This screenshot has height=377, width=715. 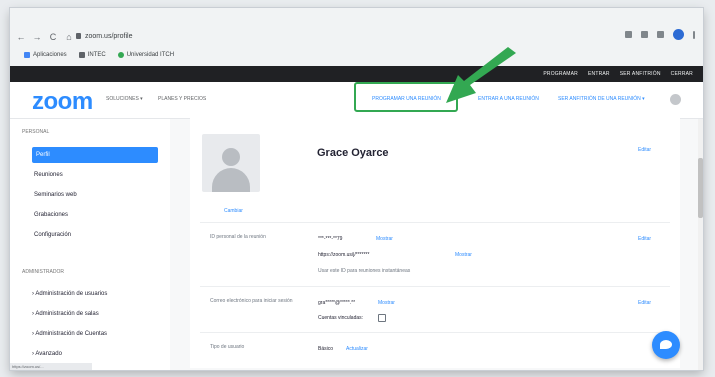 I want to click on bookmark-universidad: Universidad ITCH, so click(x=146, y=55).